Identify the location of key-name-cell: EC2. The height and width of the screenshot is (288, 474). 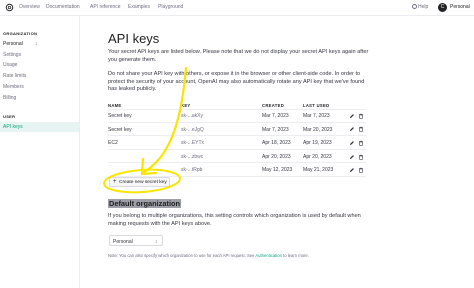
(113, 143).